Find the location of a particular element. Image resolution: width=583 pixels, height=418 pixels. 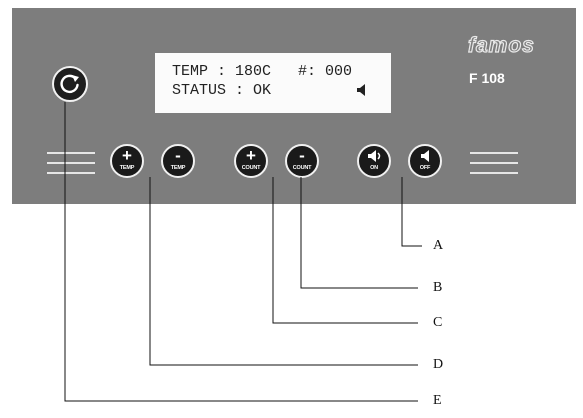

temp-plus-label: TEMP is located at coordinates (127, 168).